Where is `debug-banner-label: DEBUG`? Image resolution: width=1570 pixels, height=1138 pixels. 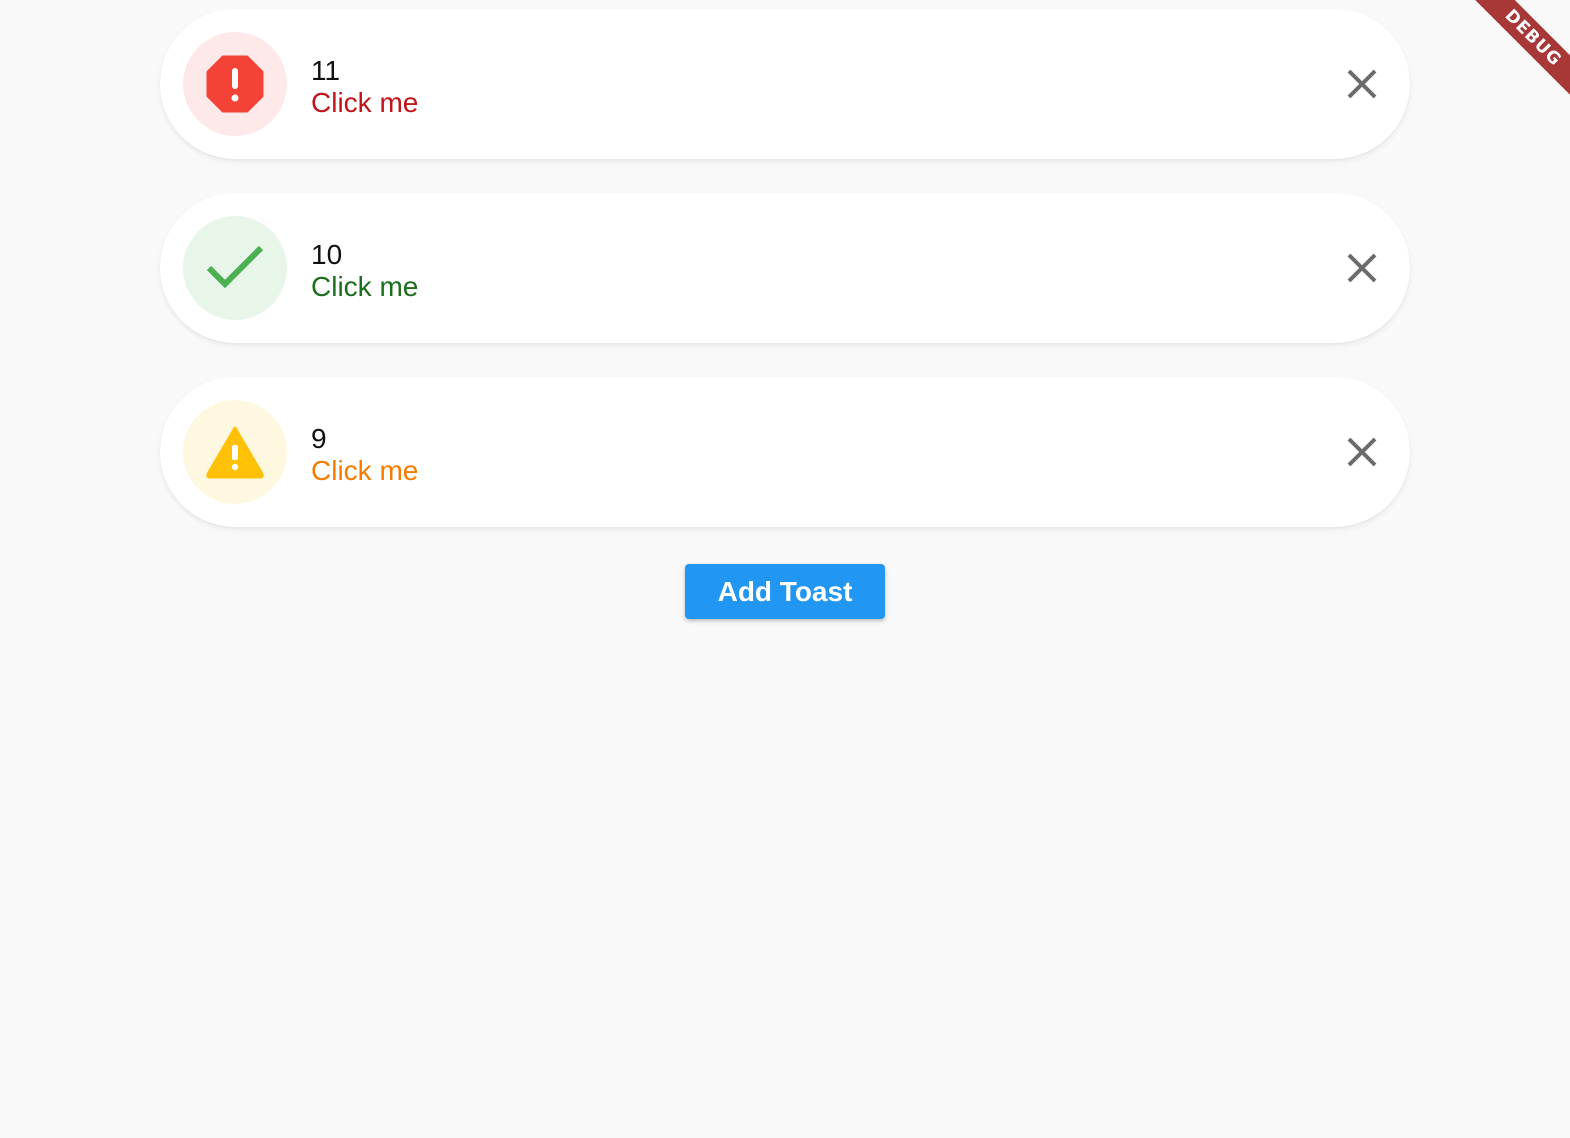
debug-banner-label: DEBUG is located at coordinates (1520, 50).